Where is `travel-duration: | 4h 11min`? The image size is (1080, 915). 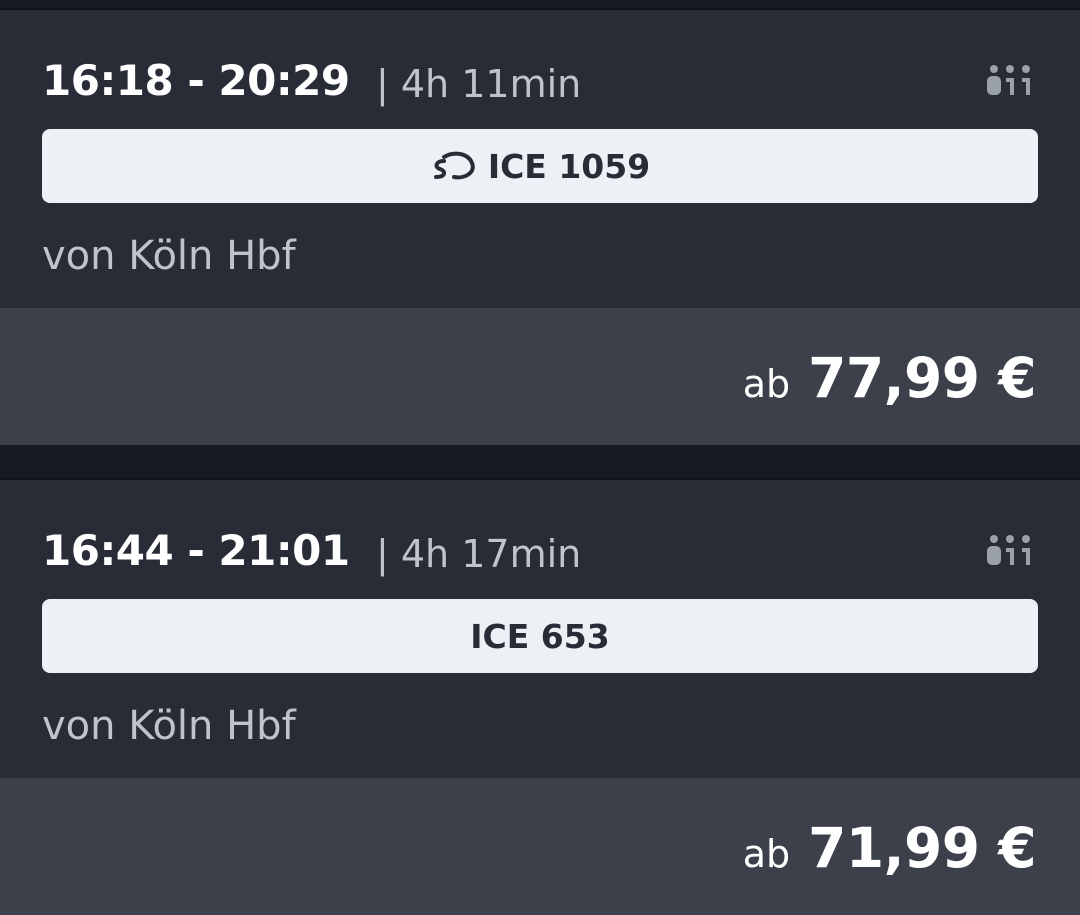
travel-duration: | 4h 11min is located at coordinates (479, 84).